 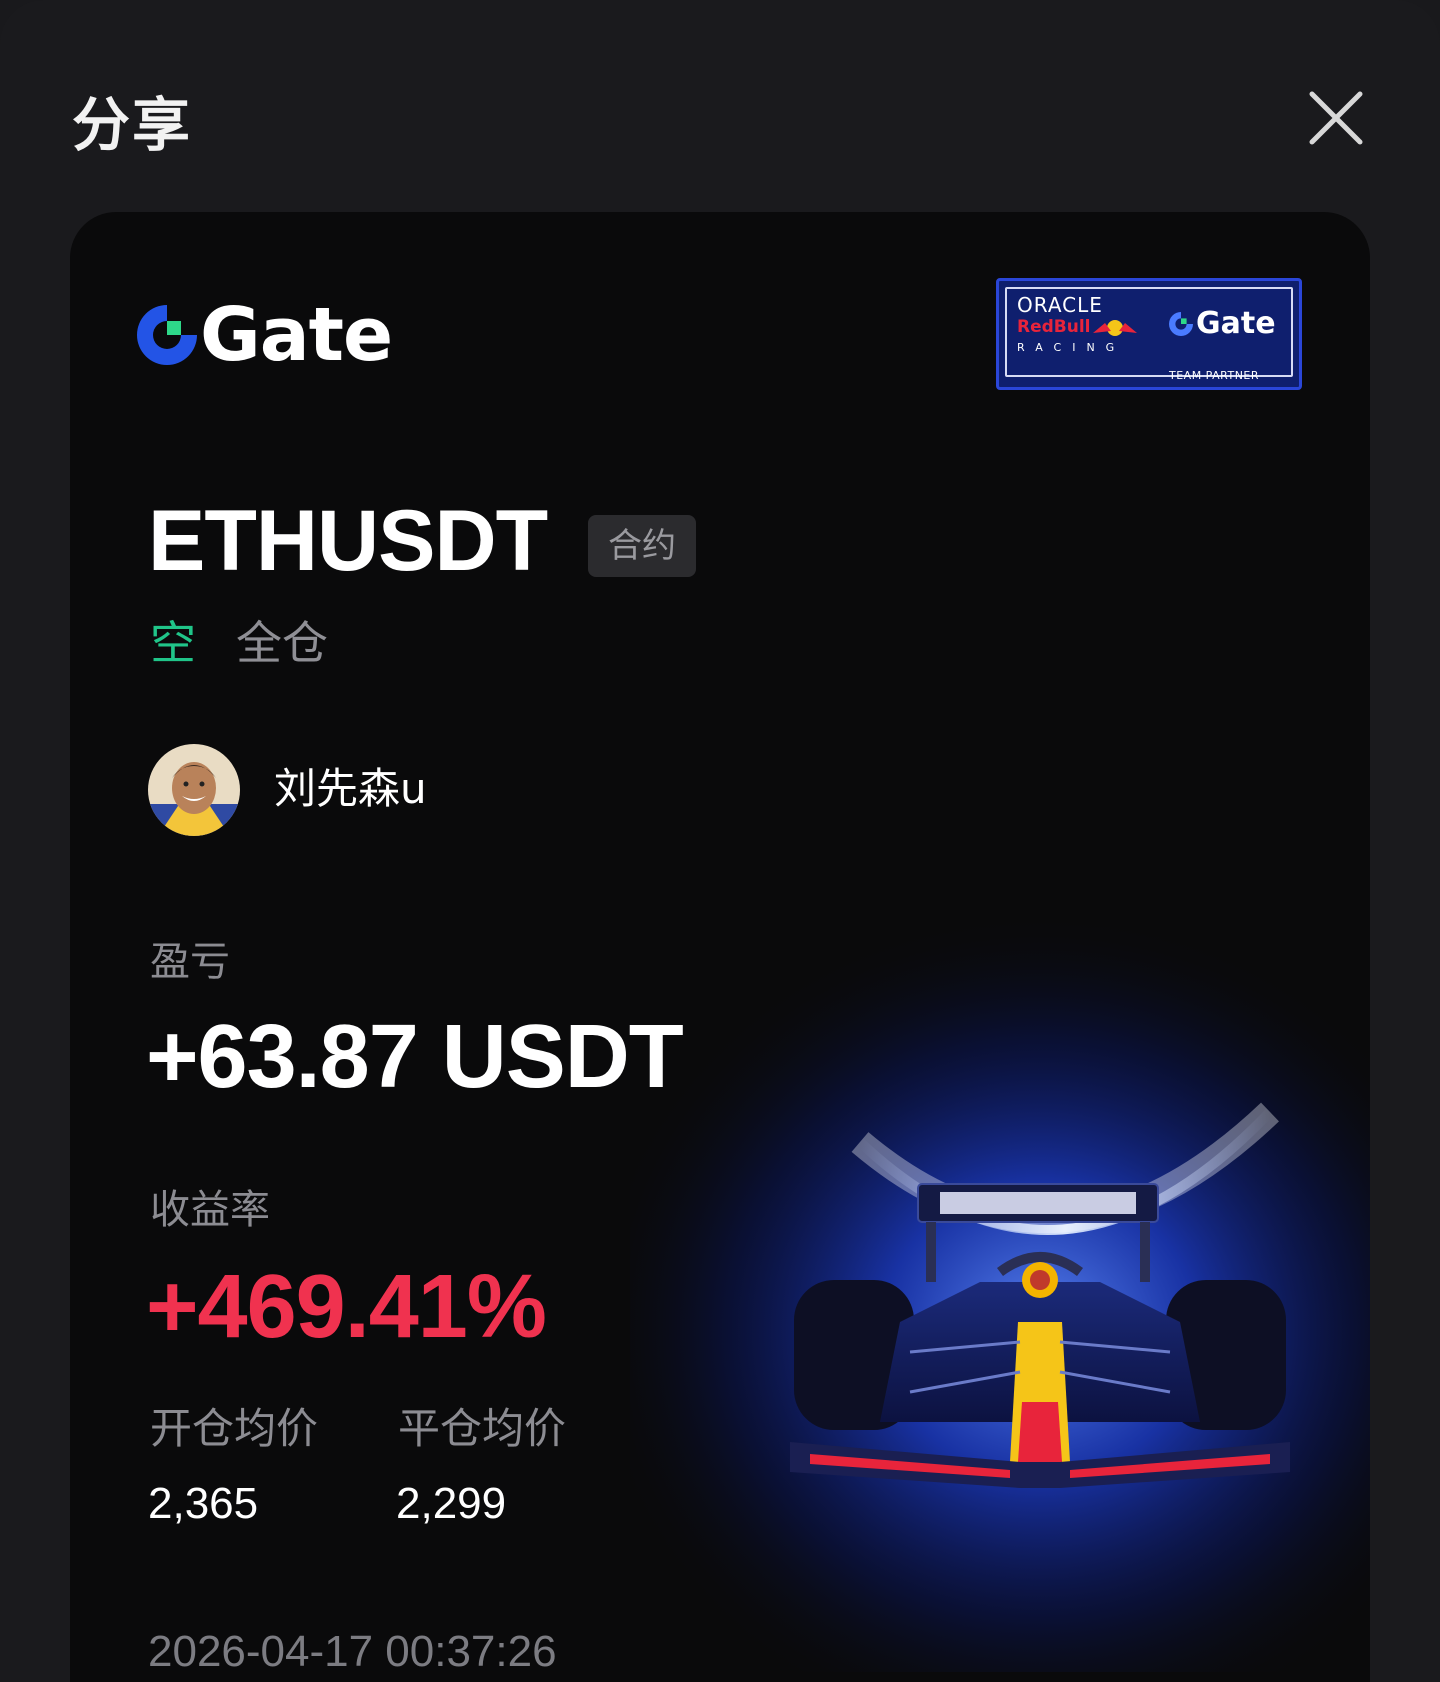 What do you see at coordinates (132, 125) in the screenshot?
I see `sheet-title: 分享` at bounding box center [132, 125].